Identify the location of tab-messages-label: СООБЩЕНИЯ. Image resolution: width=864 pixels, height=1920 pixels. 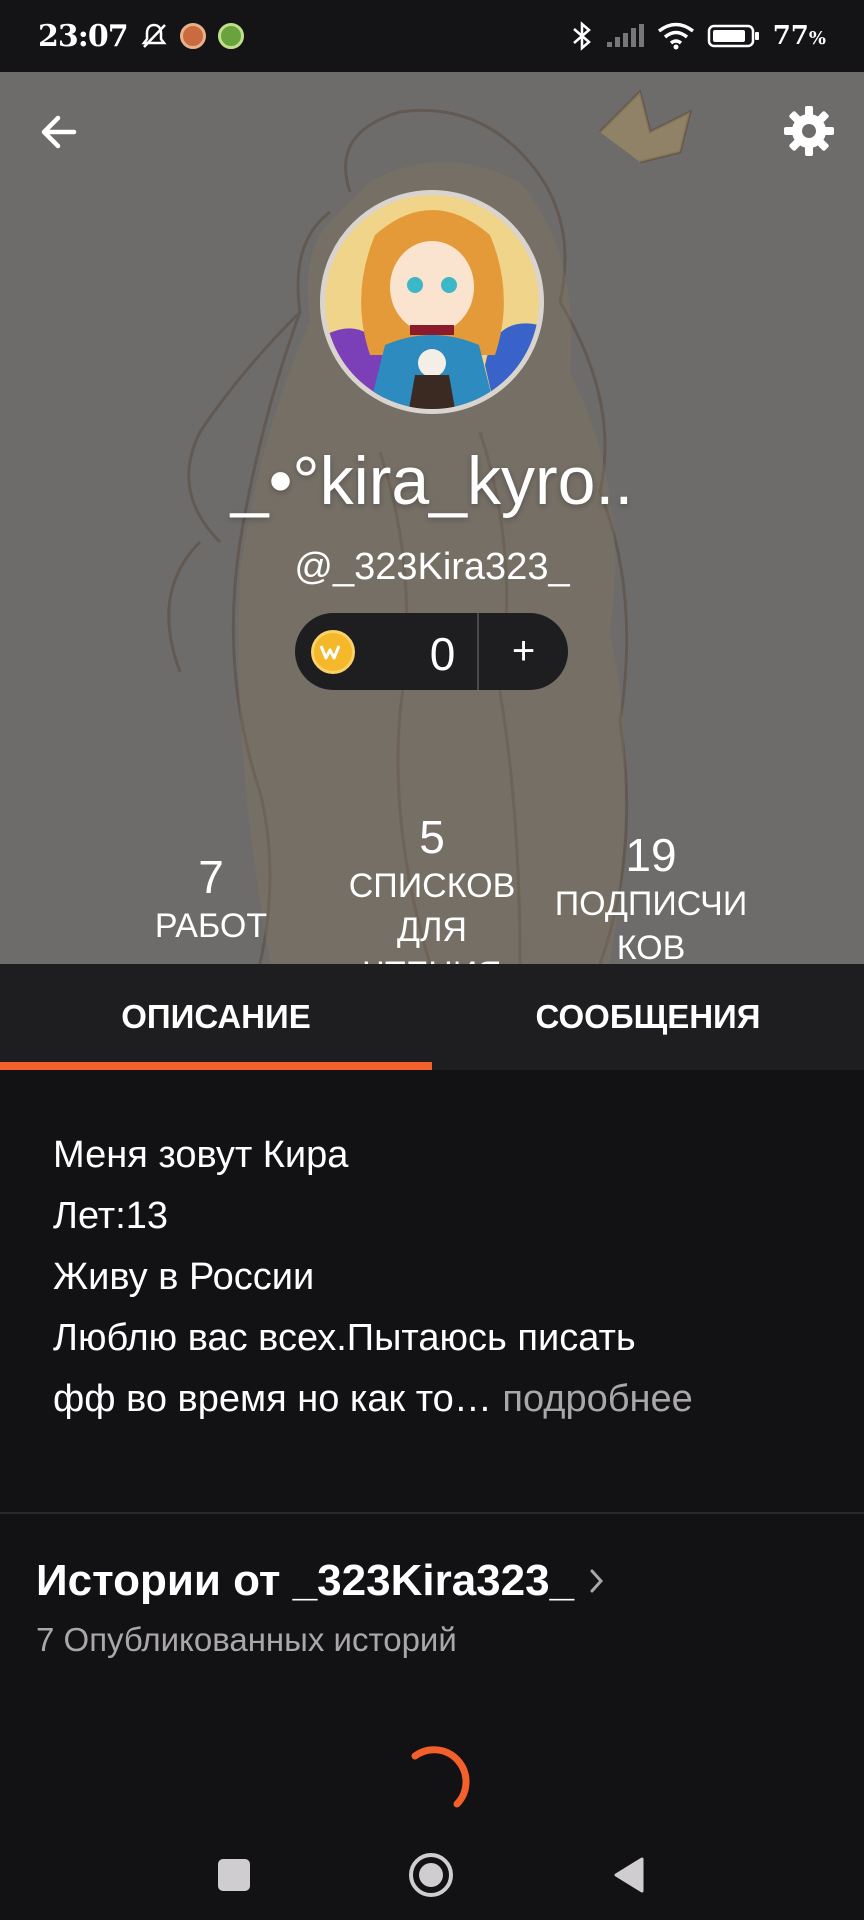
(648, 1016).